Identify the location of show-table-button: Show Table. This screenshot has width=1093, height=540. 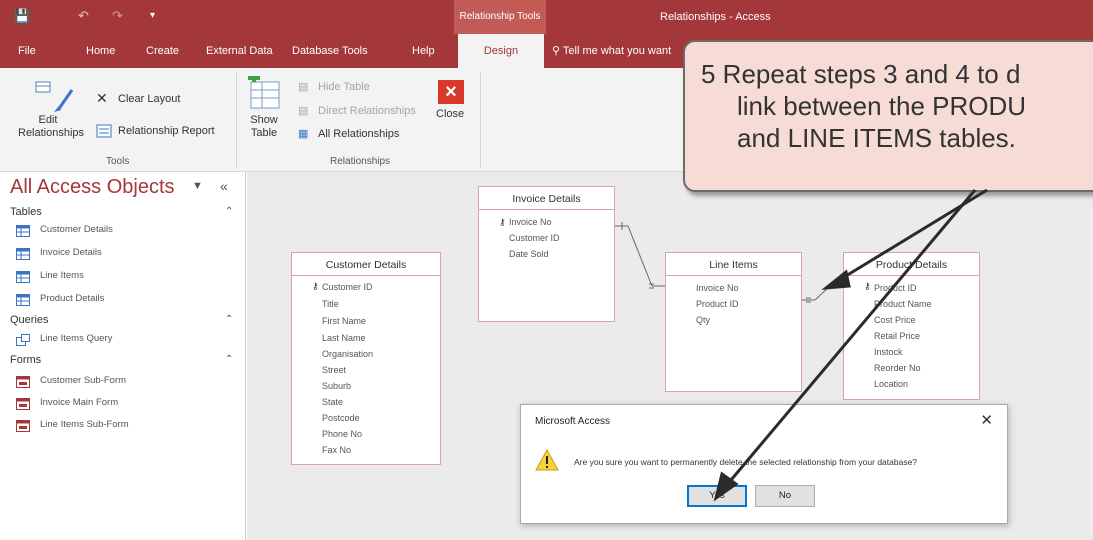
(264, 127).